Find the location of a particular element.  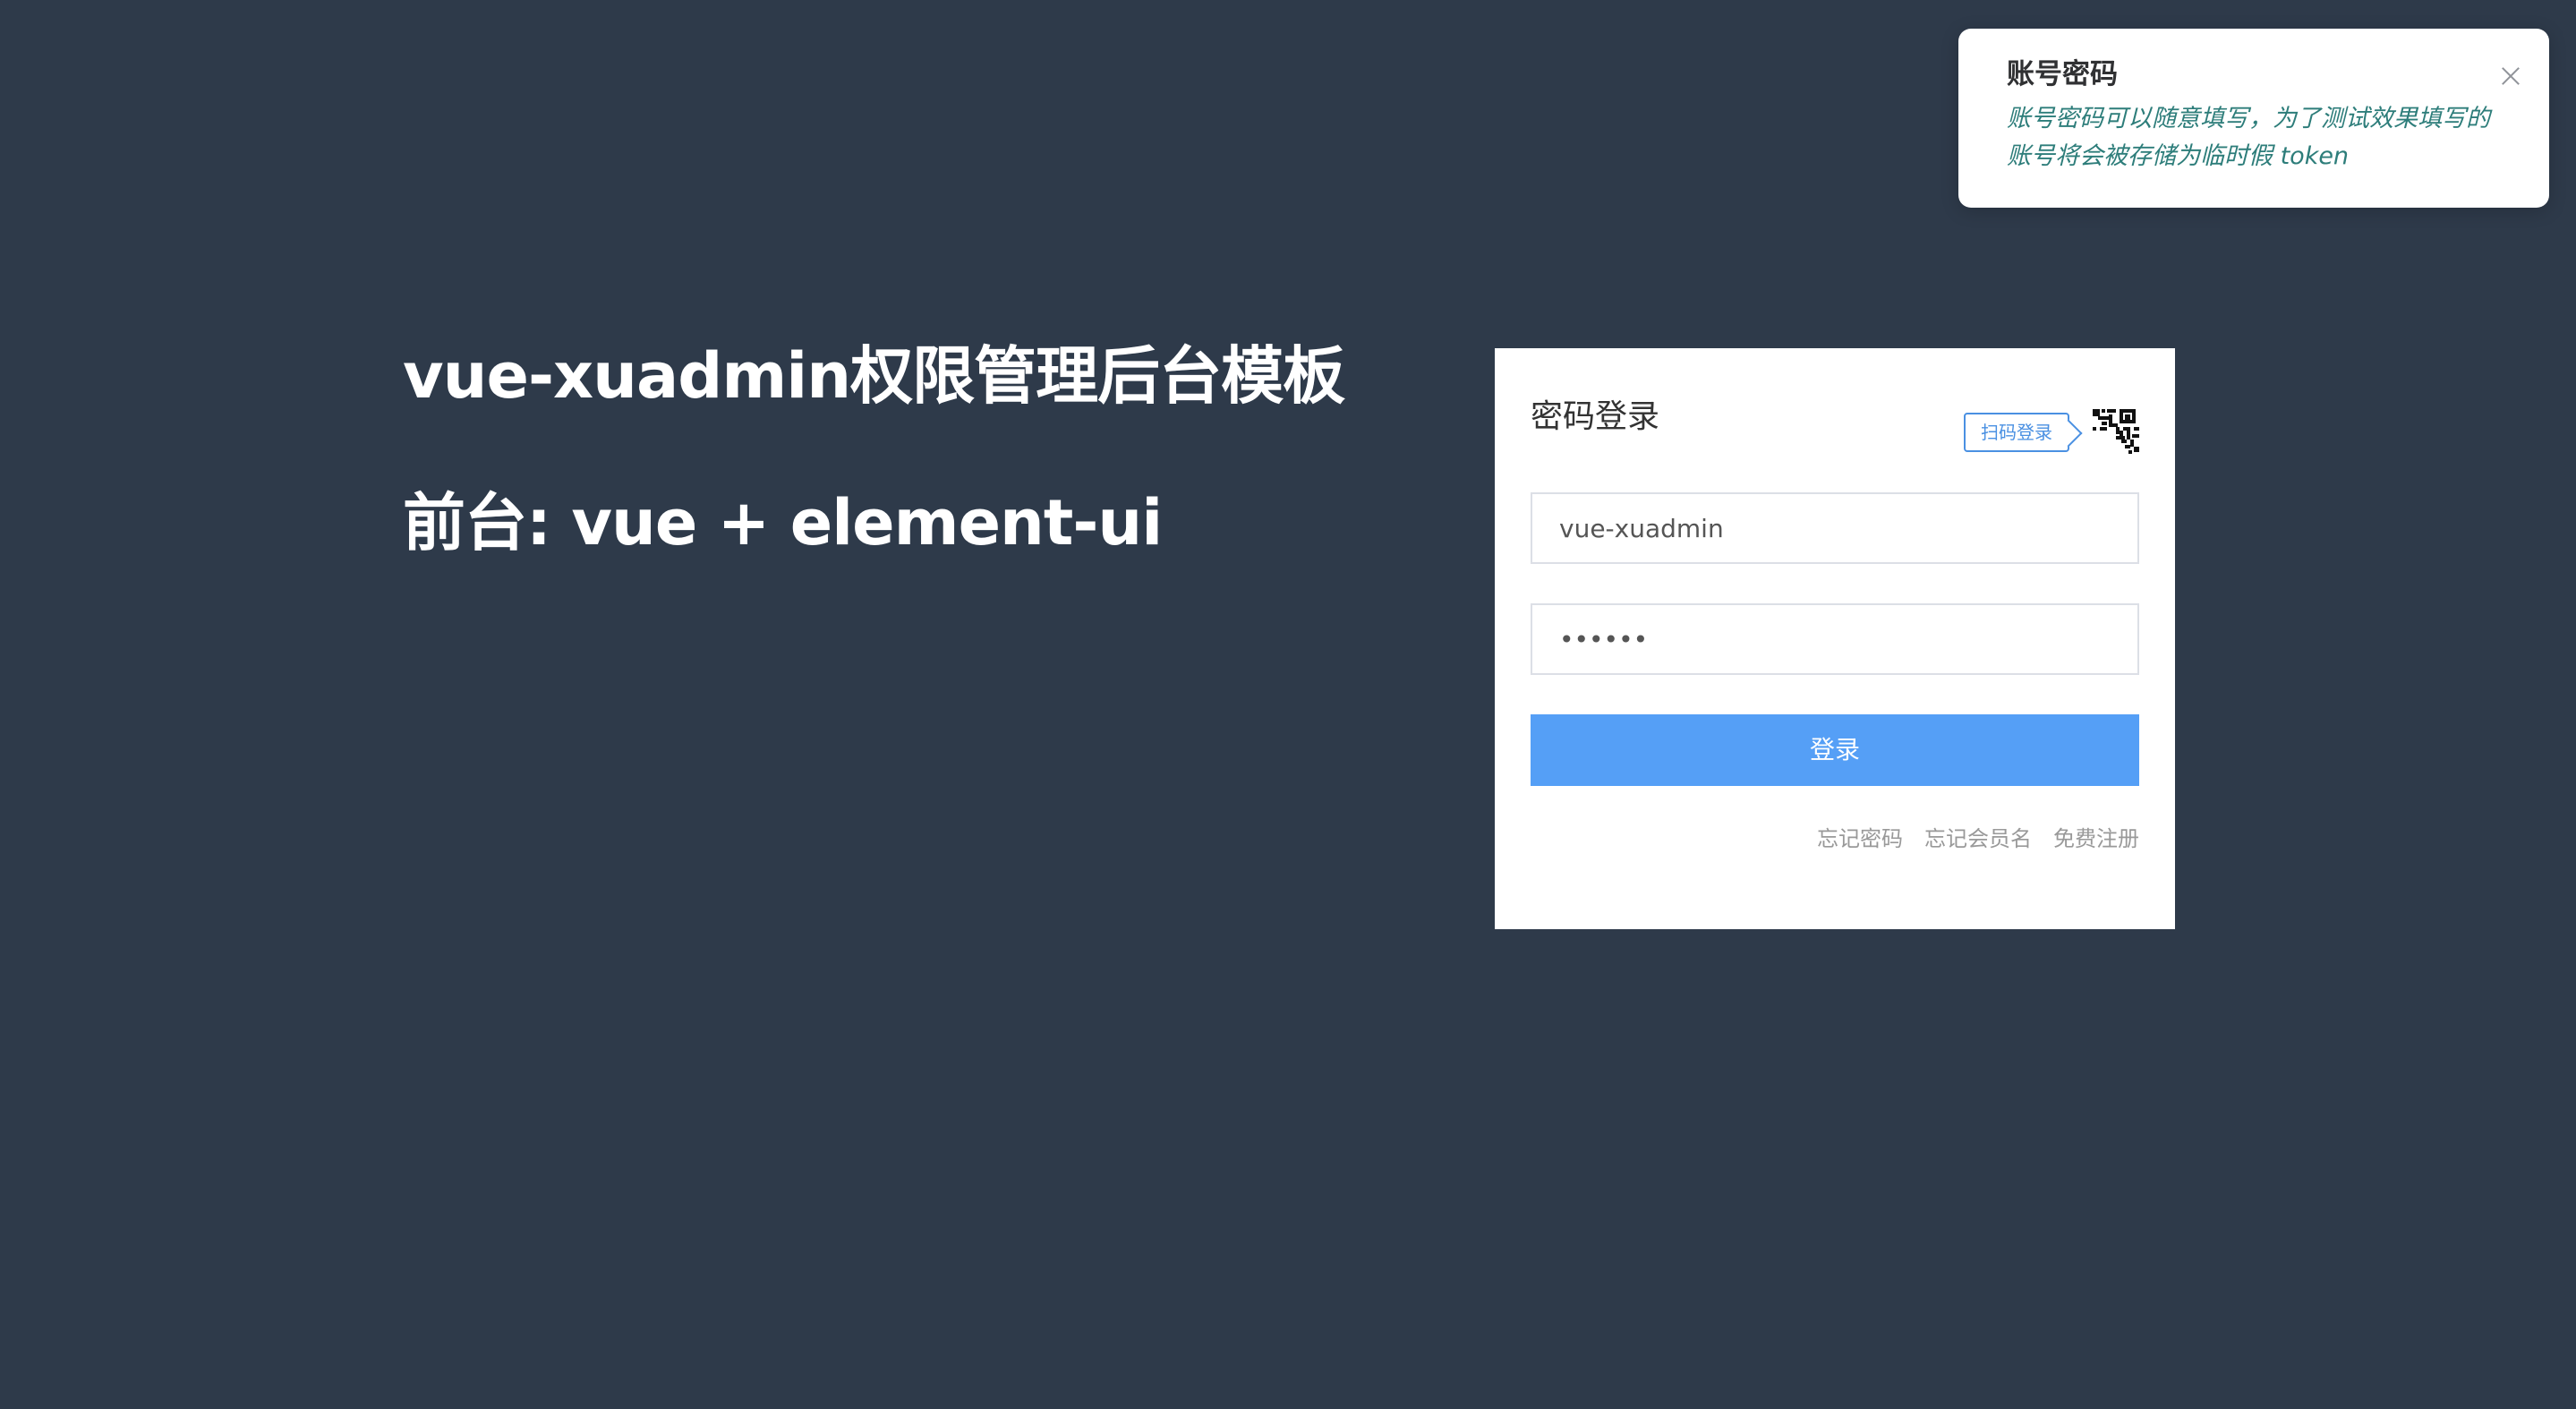

login-button: 登录 is located at coordinates (1835, 750).